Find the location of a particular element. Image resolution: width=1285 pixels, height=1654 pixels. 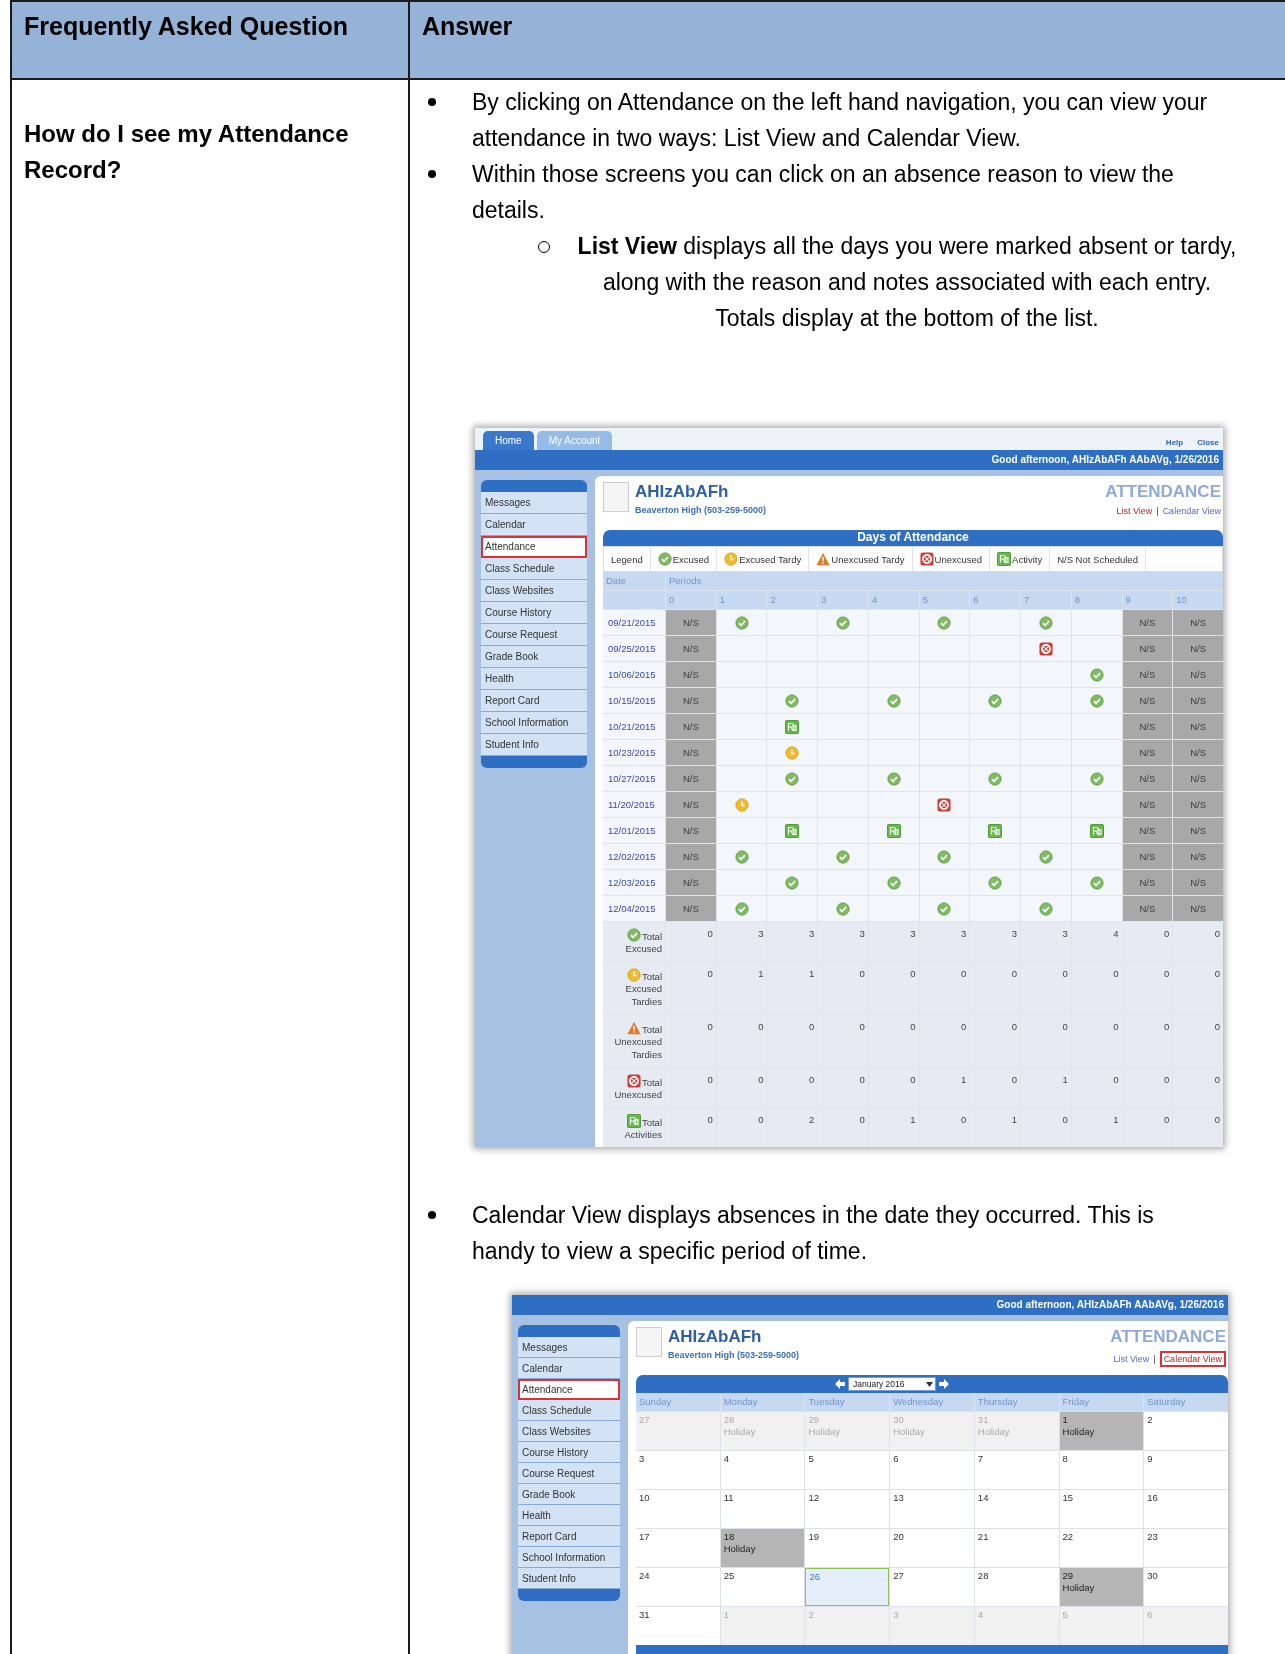

header-link: Close is located at coordinates (1208, 442).